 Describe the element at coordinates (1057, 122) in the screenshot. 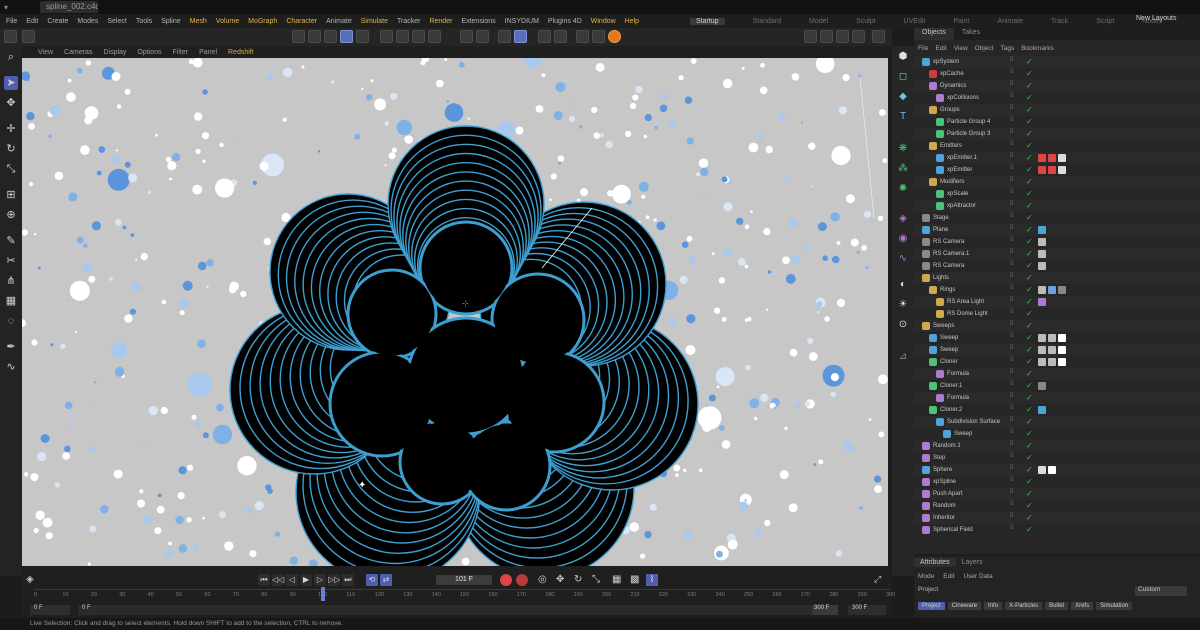

I see `object-row: Particle Group 4 ⁞⁞ ✓` at that location.